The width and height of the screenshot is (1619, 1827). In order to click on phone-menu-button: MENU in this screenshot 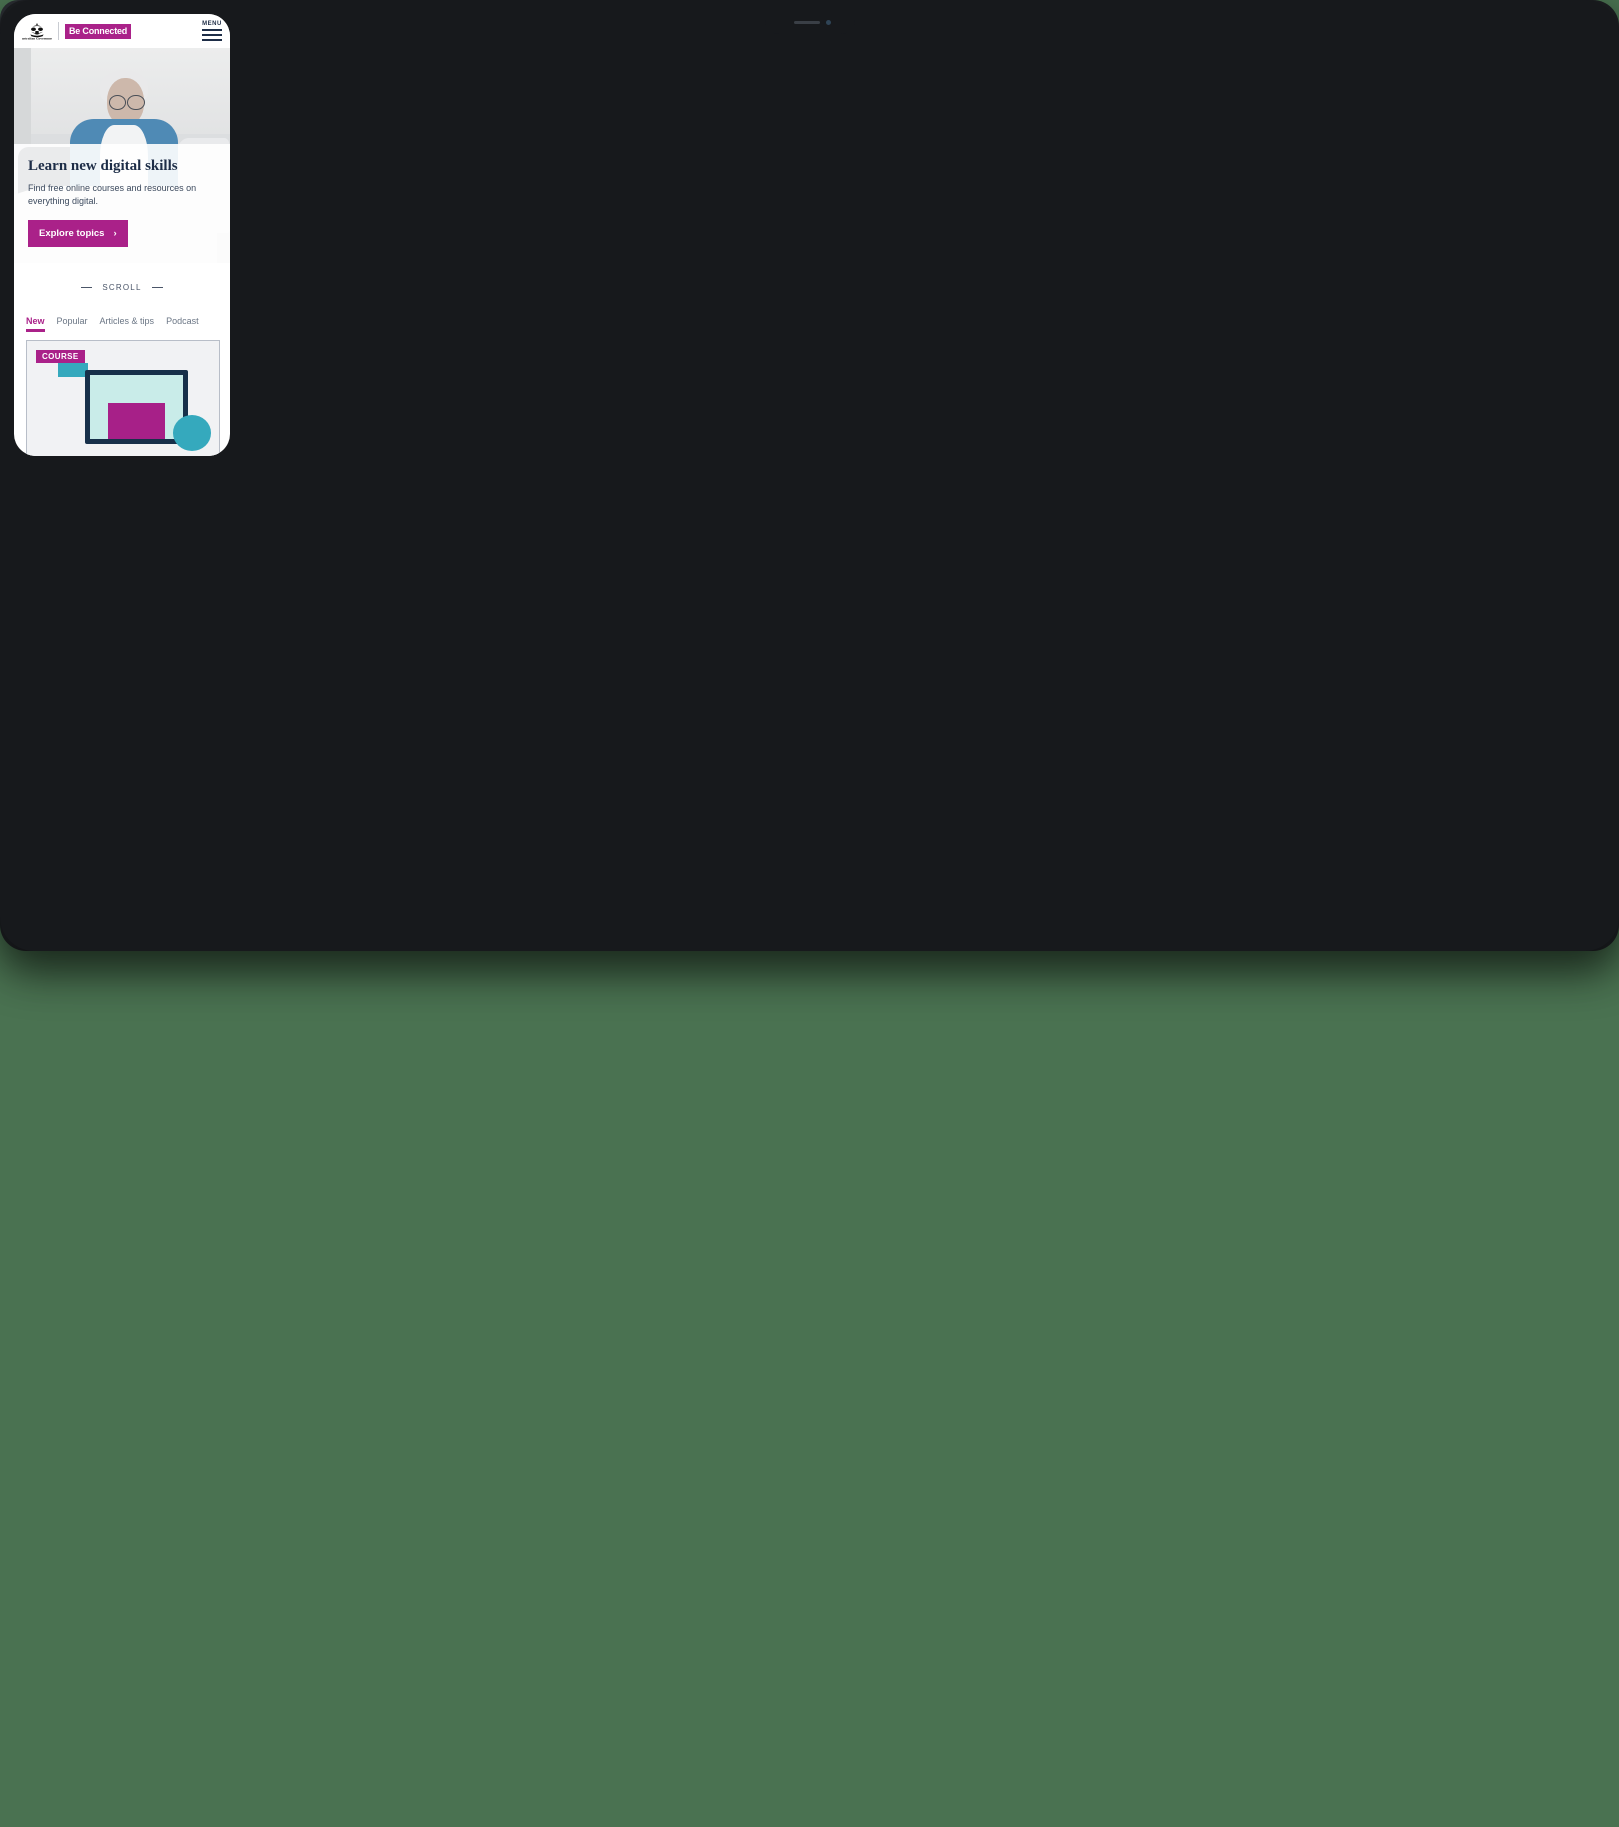, I will do `click(212, 31)`.